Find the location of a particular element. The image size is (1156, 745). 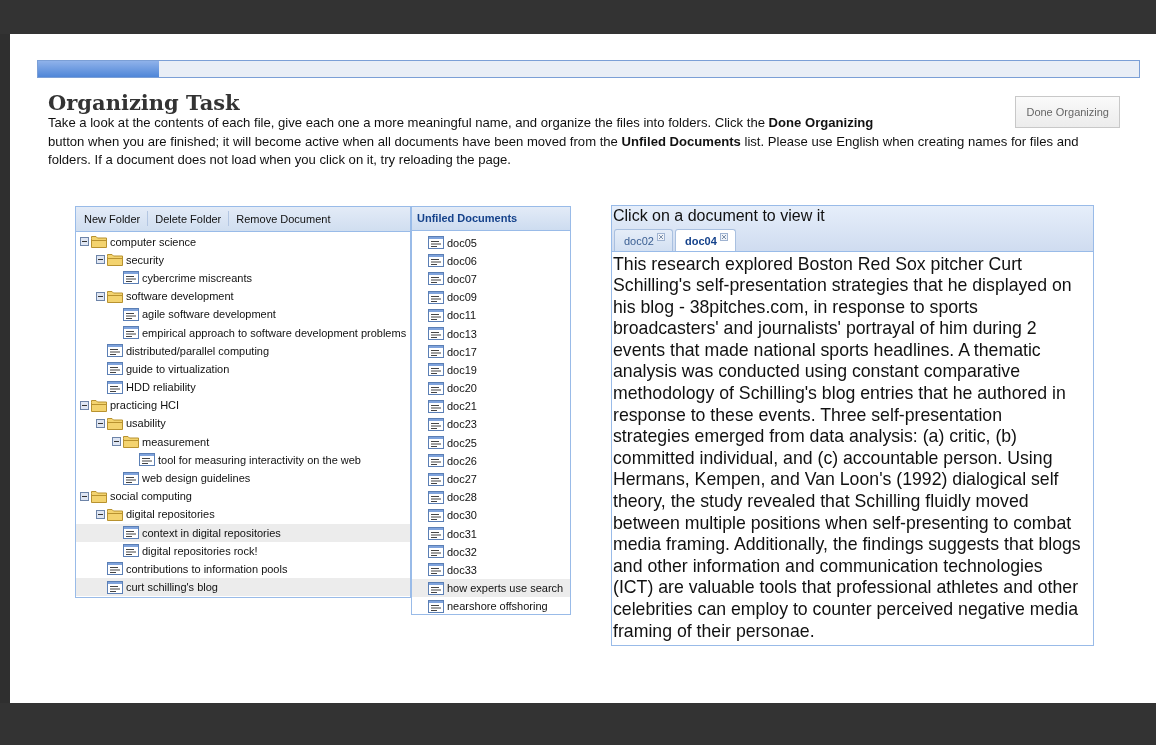

tree-item: tool for measuring interactivity on the web is located at coordinates (243, 459).